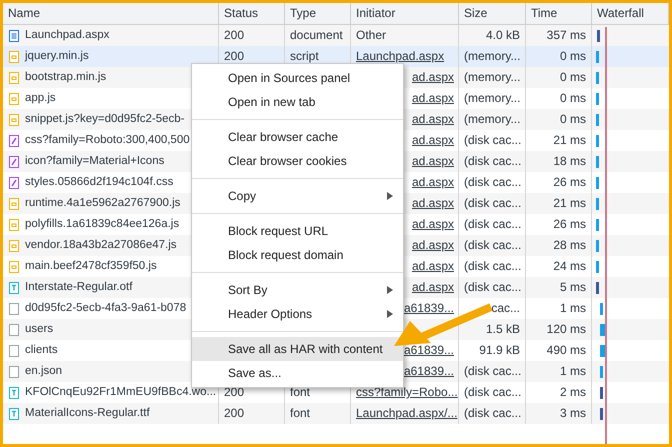 The height and width of the screenshot is (447, 672). I want to click on file-name: css?family=Roboto:300,400,500, so click(107, 140).